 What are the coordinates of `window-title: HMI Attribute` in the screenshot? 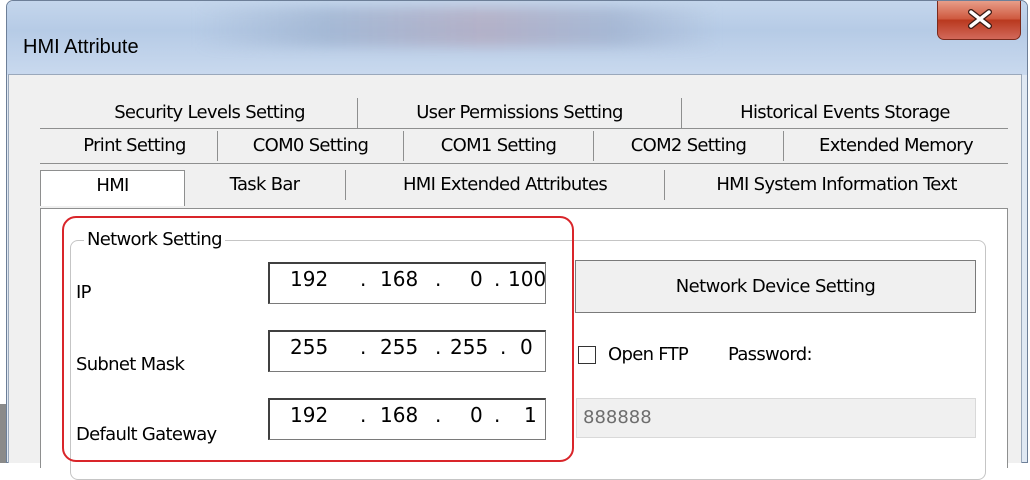 It's located at (81, 47).